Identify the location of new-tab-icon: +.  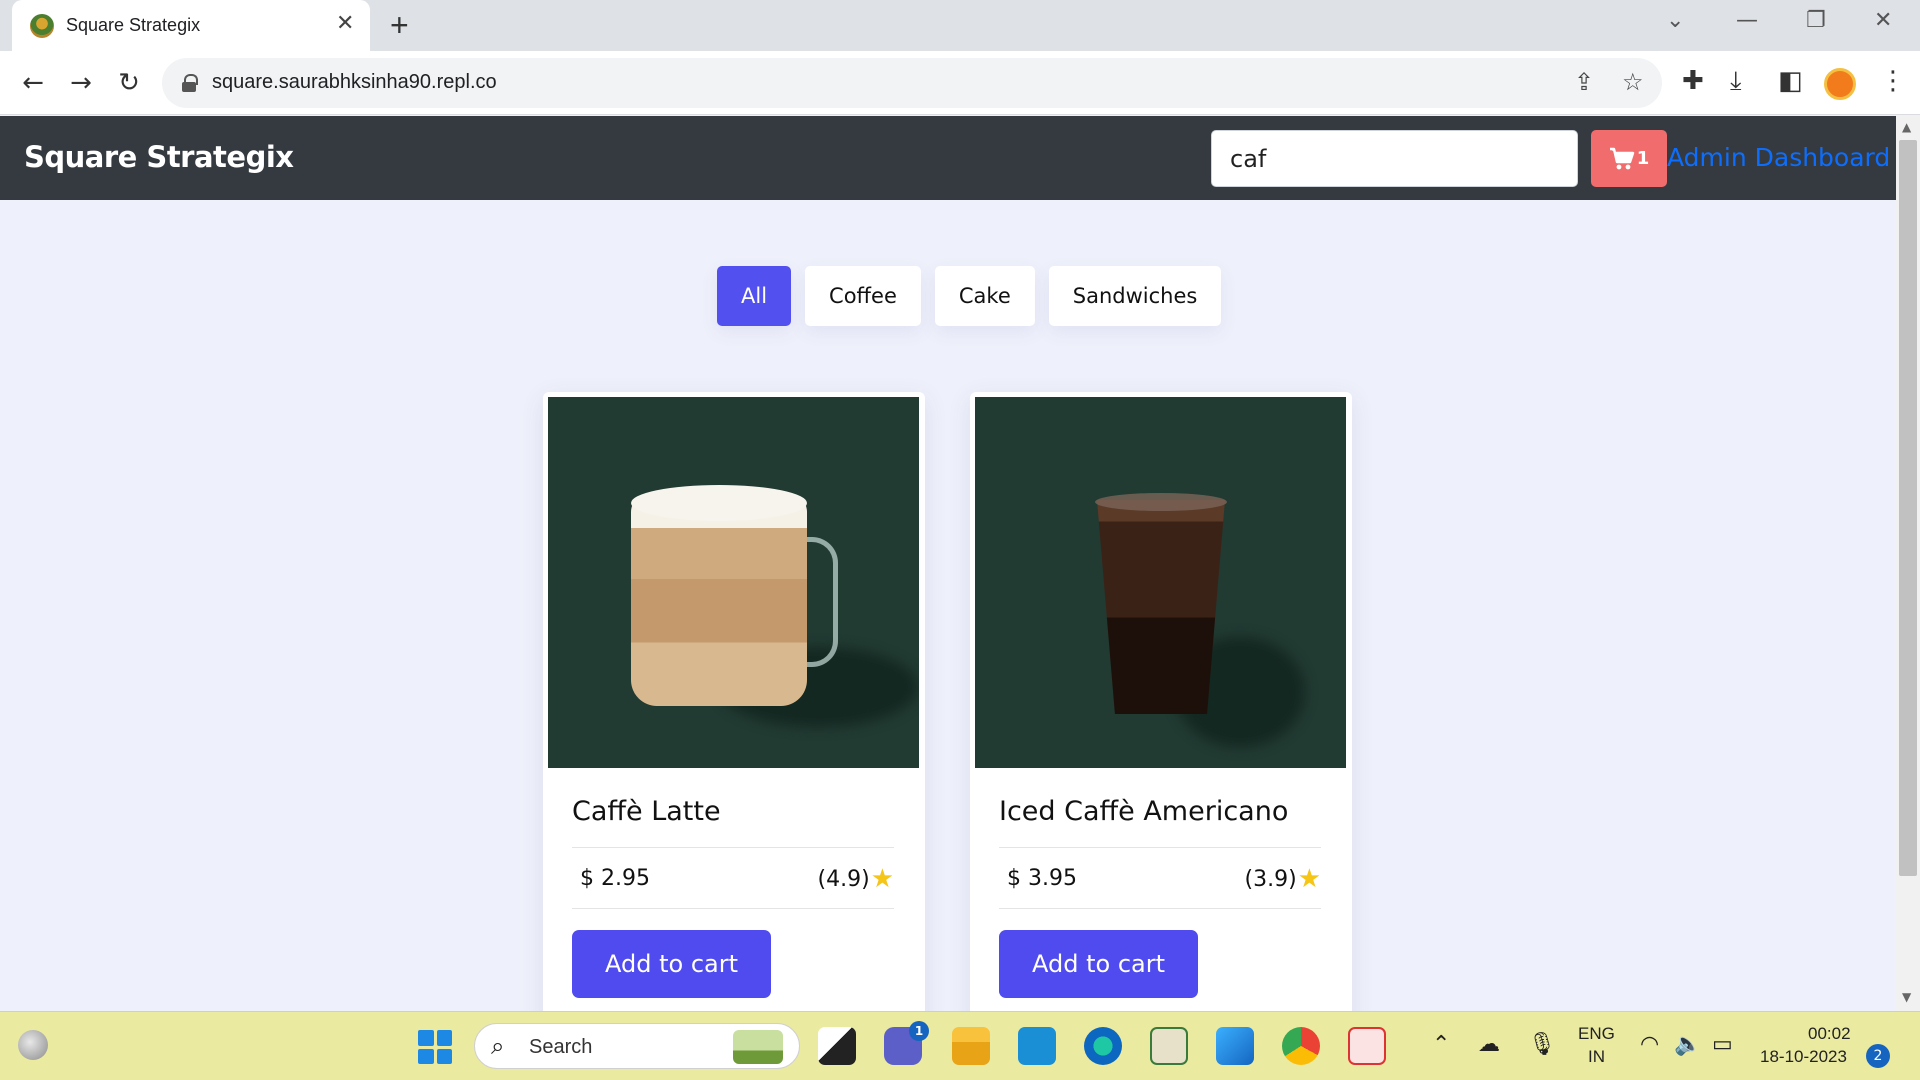
(399, 25).